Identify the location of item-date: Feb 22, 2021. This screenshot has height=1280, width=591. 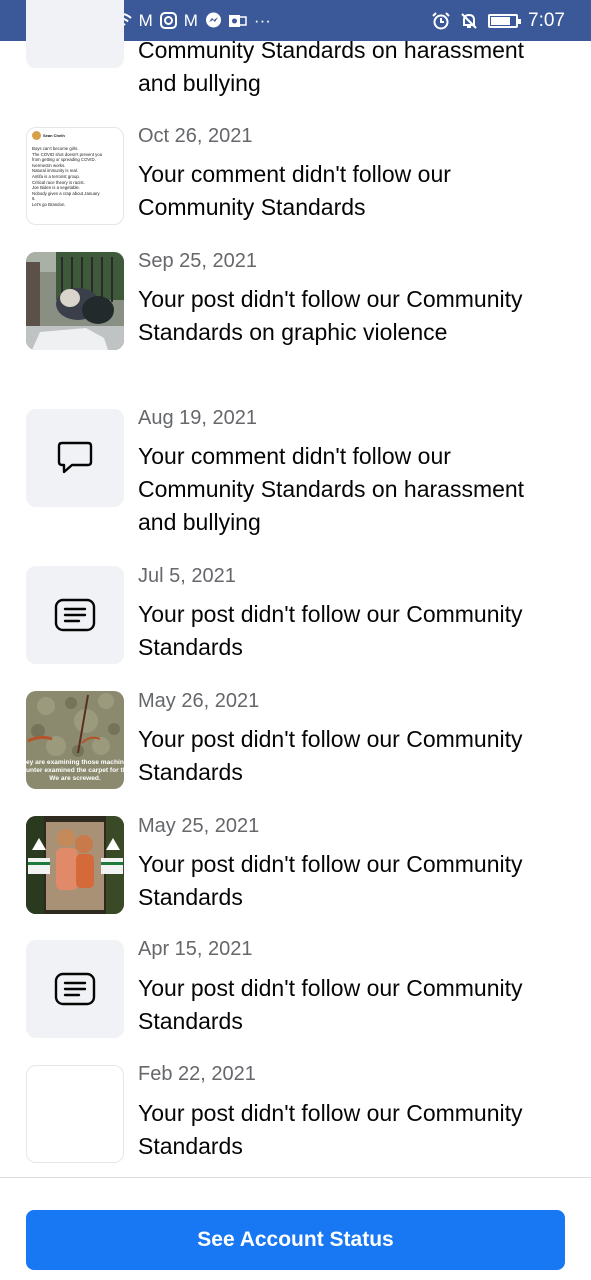
(197, 1074).